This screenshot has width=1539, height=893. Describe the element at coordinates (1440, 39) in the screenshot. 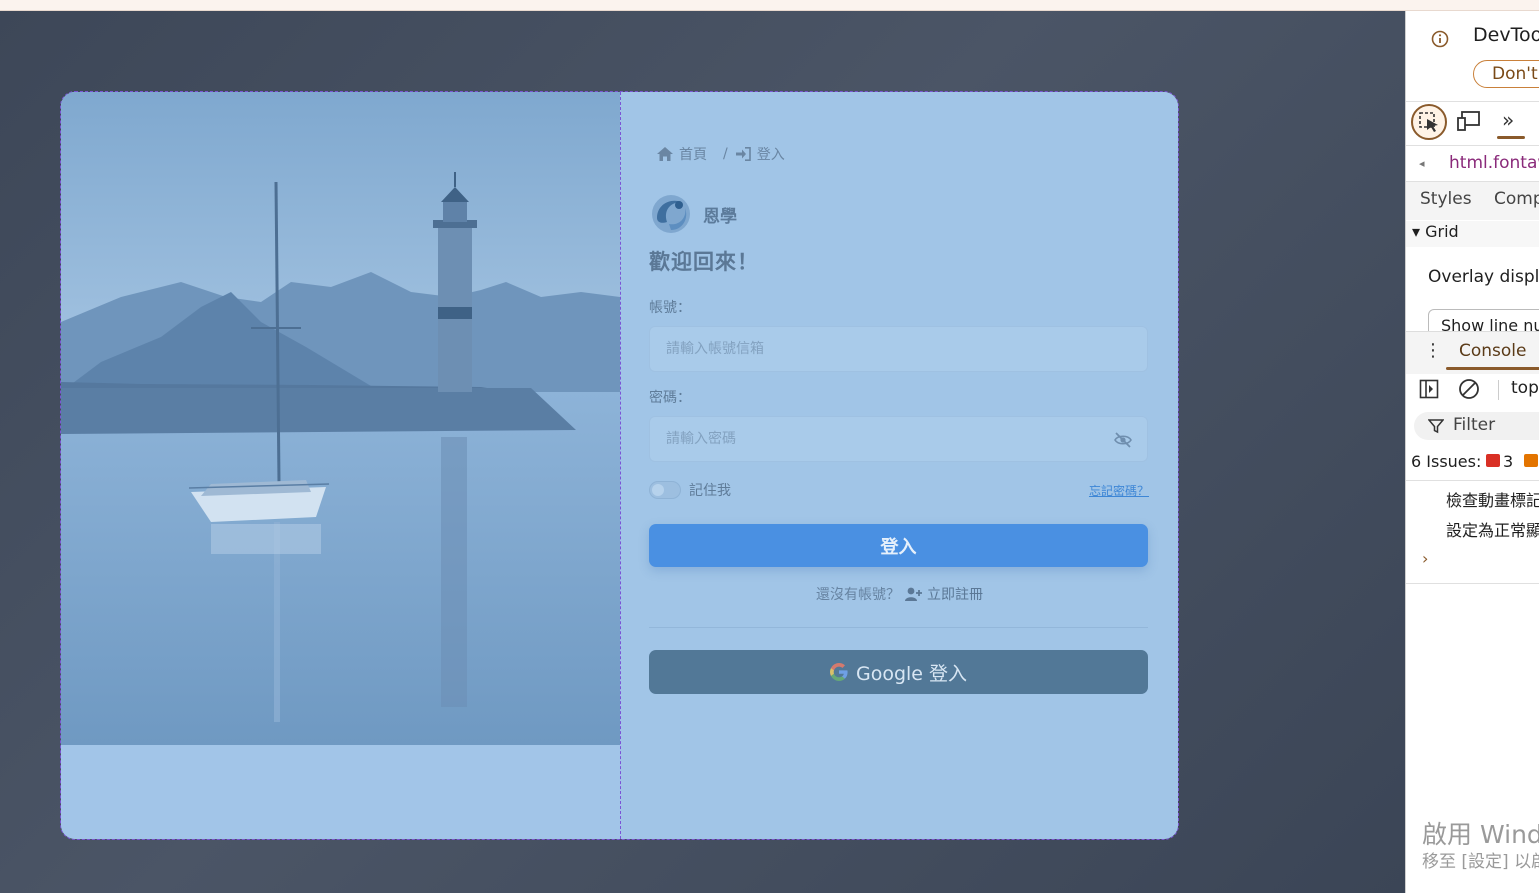

I see `info-icon` at that location.